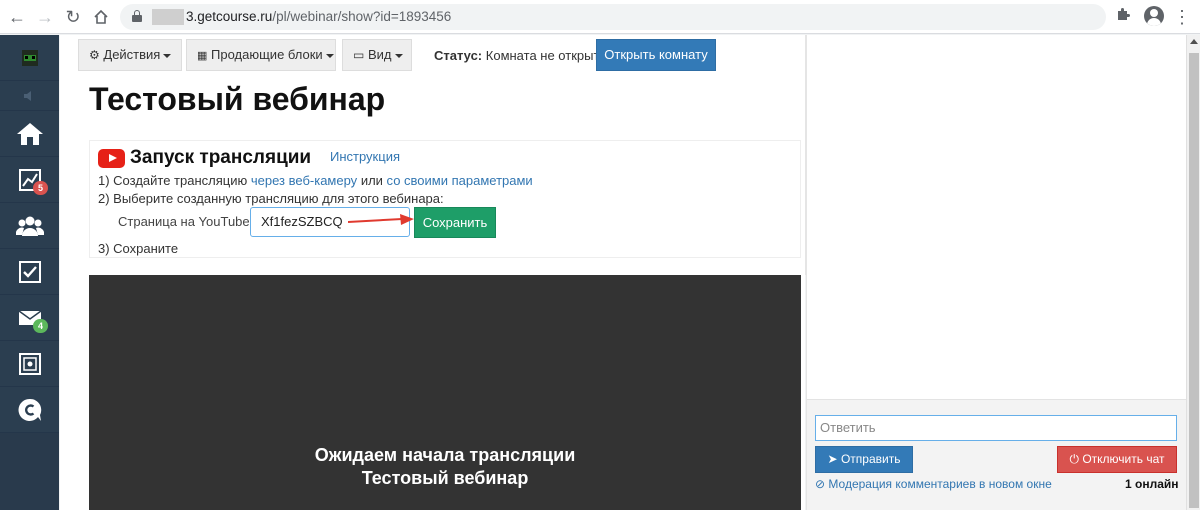  Describe the element at coordinates (365, 156) in the screenshot. I see `instruction-link: Инструкция` at that location.